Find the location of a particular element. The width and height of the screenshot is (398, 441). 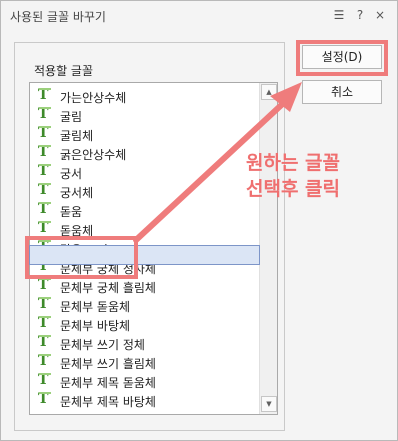

selected-font-callout is located at coordinates (81, 257).